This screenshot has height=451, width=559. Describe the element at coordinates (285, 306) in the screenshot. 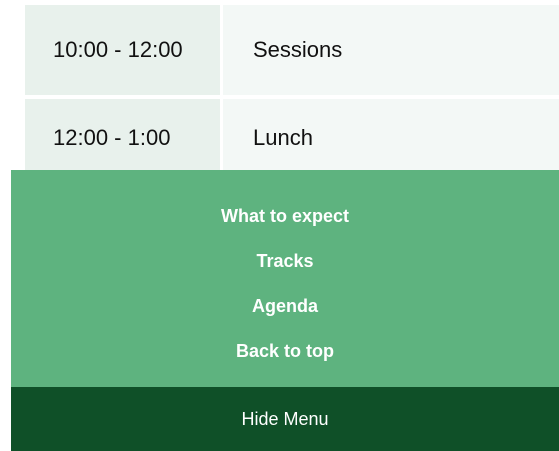

I see `menu-link-agenda: Agenda` at that location.